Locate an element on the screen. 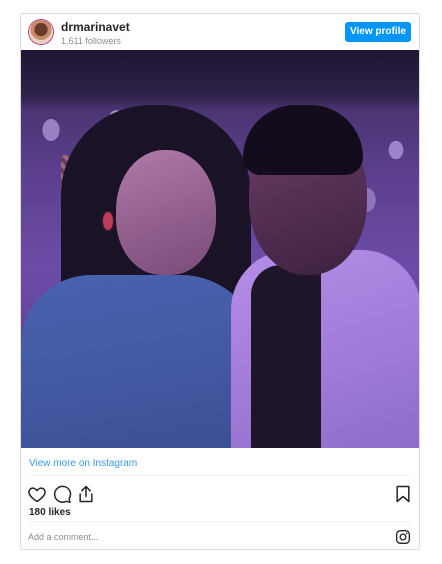  view-profile-button: View profile is located at coordinates (378, 32).